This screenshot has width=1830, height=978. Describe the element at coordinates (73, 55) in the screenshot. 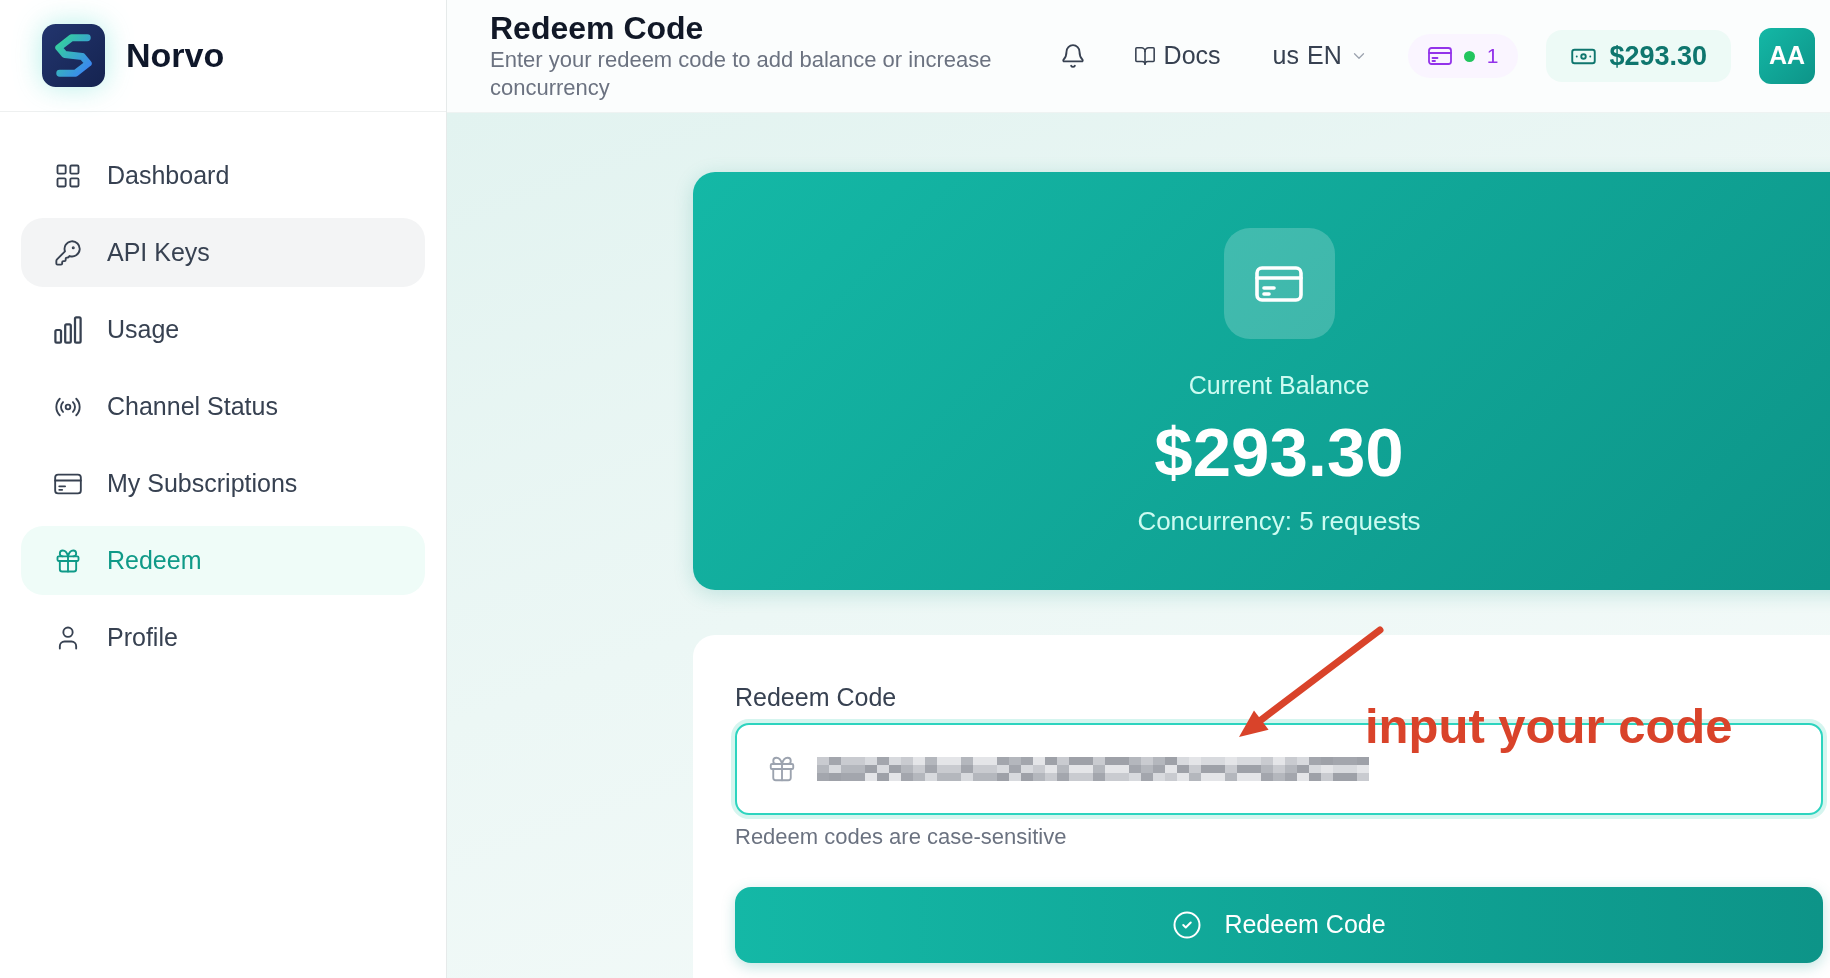

I see `logo-icon` at that location.